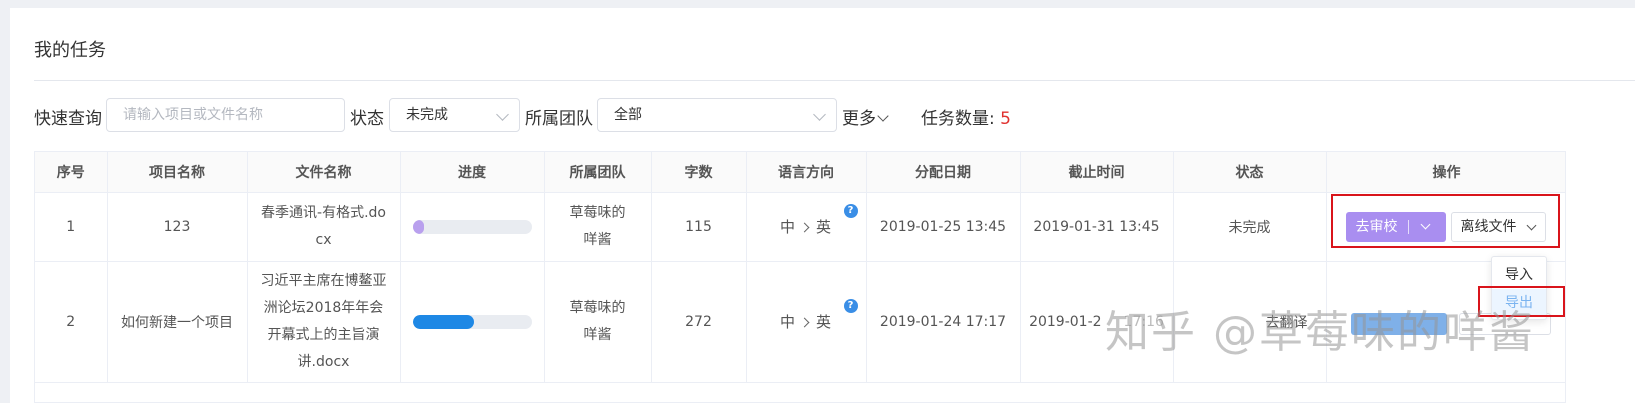 Image resolution: width=1635 pixels, height=403 pixels. What do you see at coordinates (598, 172) in the screenshot?
I see `col-header-team: 所属团队` at bounding box center [598, 172].